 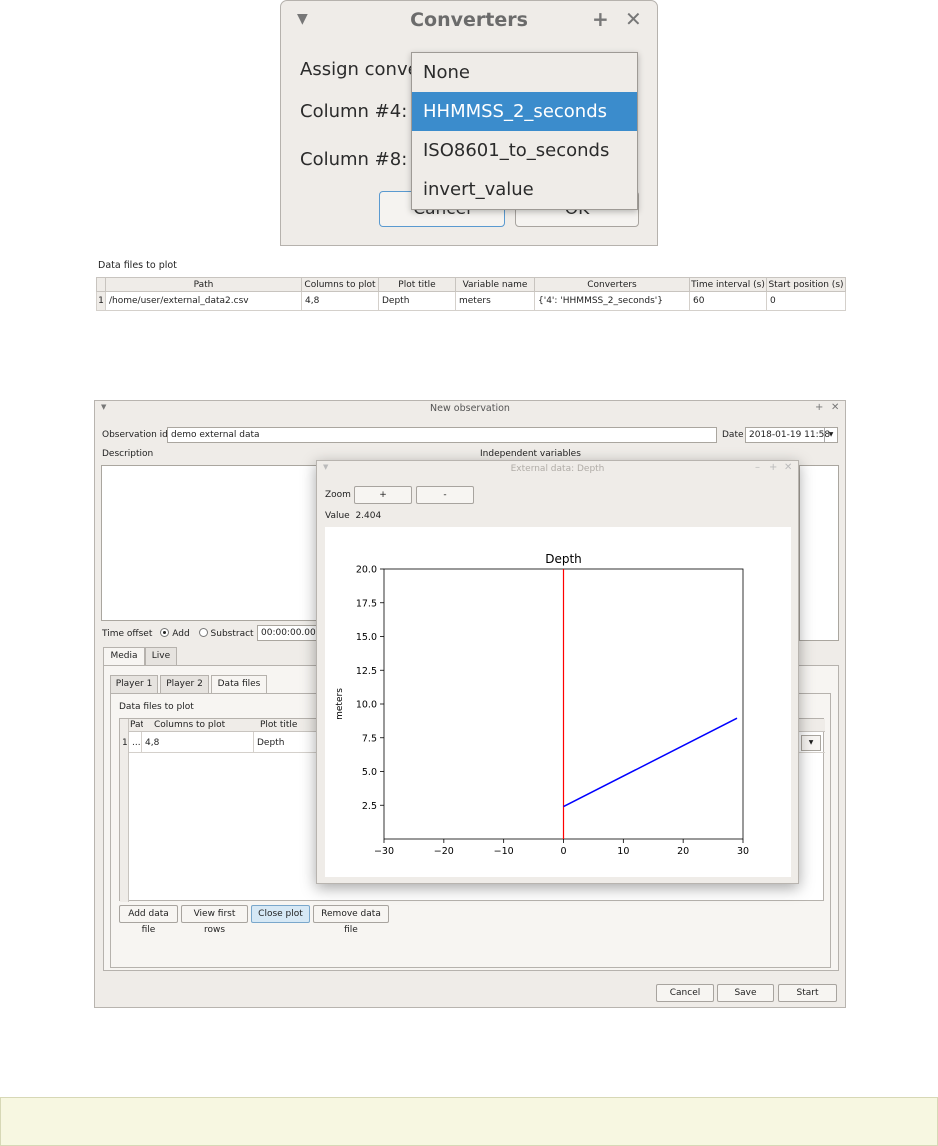 I want to click on time-offset-text: Time offset, so click(x=127, y=634).